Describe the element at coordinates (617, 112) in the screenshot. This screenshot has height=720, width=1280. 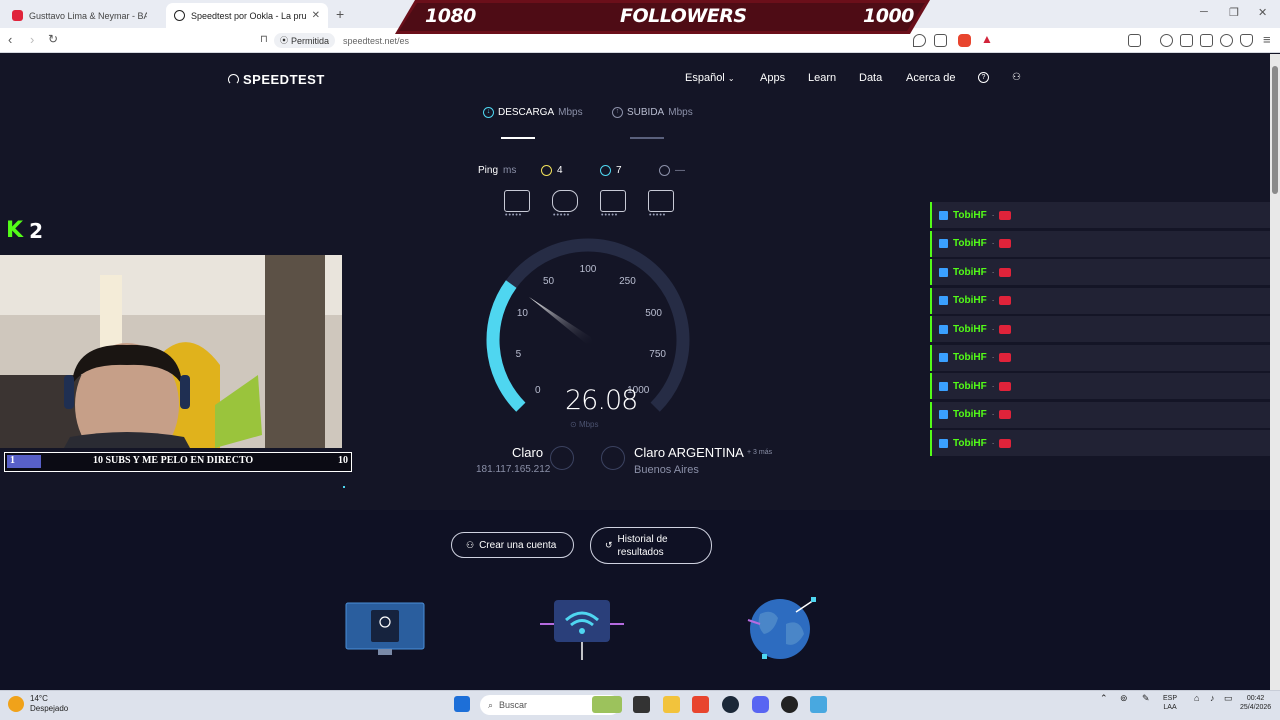
I see `upload-arrow-icon: ↑` at that location.